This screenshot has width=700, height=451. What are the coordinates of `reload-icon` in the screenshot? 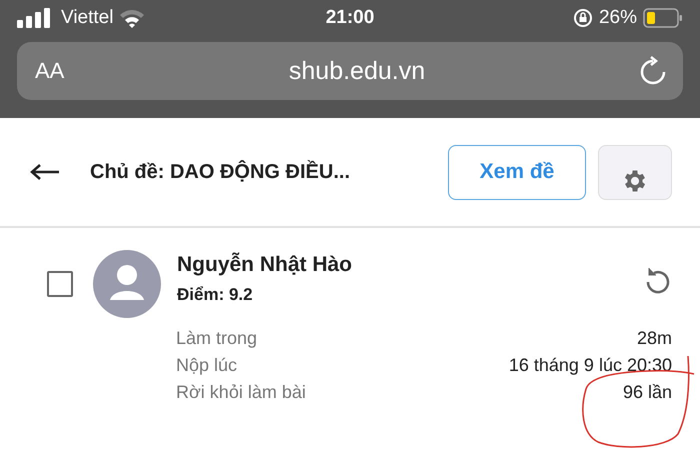 It's located at (653, 71).